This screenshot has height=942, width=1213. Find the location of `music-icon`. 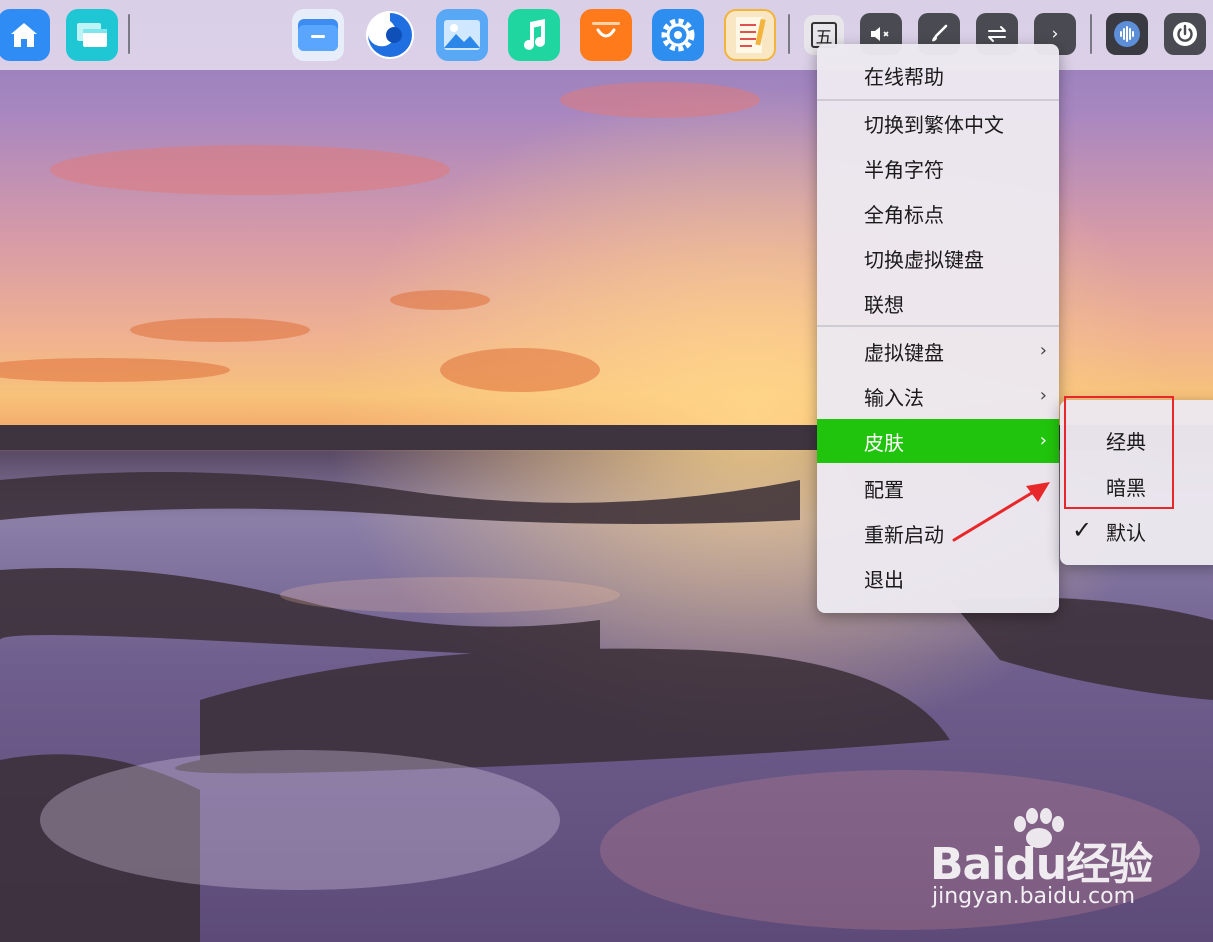

music-icon is located at coordinates (534, 35).